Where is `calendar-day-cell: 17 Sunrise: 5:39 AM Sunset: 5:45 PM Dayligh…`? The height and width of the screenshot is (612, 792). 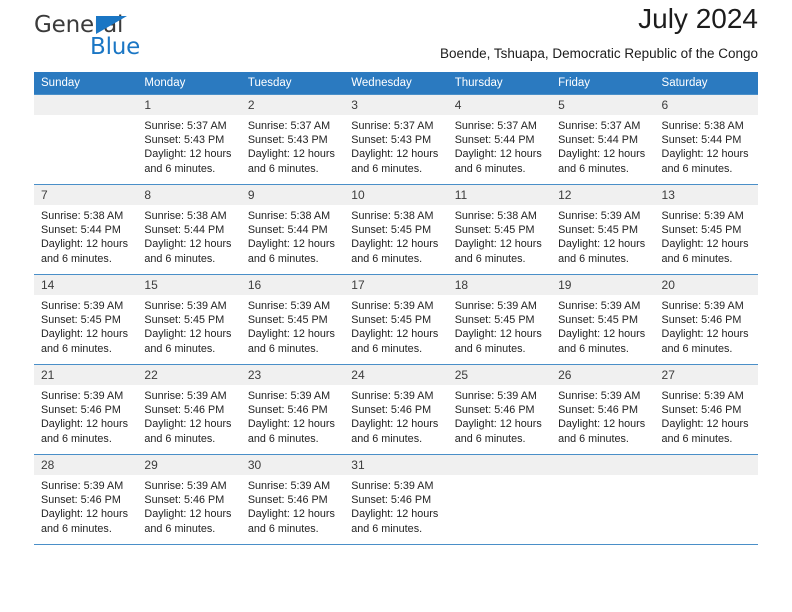 calendar-day-cell: 17 Sunrise: 5:39 AM Sunset: 5:45 PM Dayligh… is located at coordinates (396, 319).